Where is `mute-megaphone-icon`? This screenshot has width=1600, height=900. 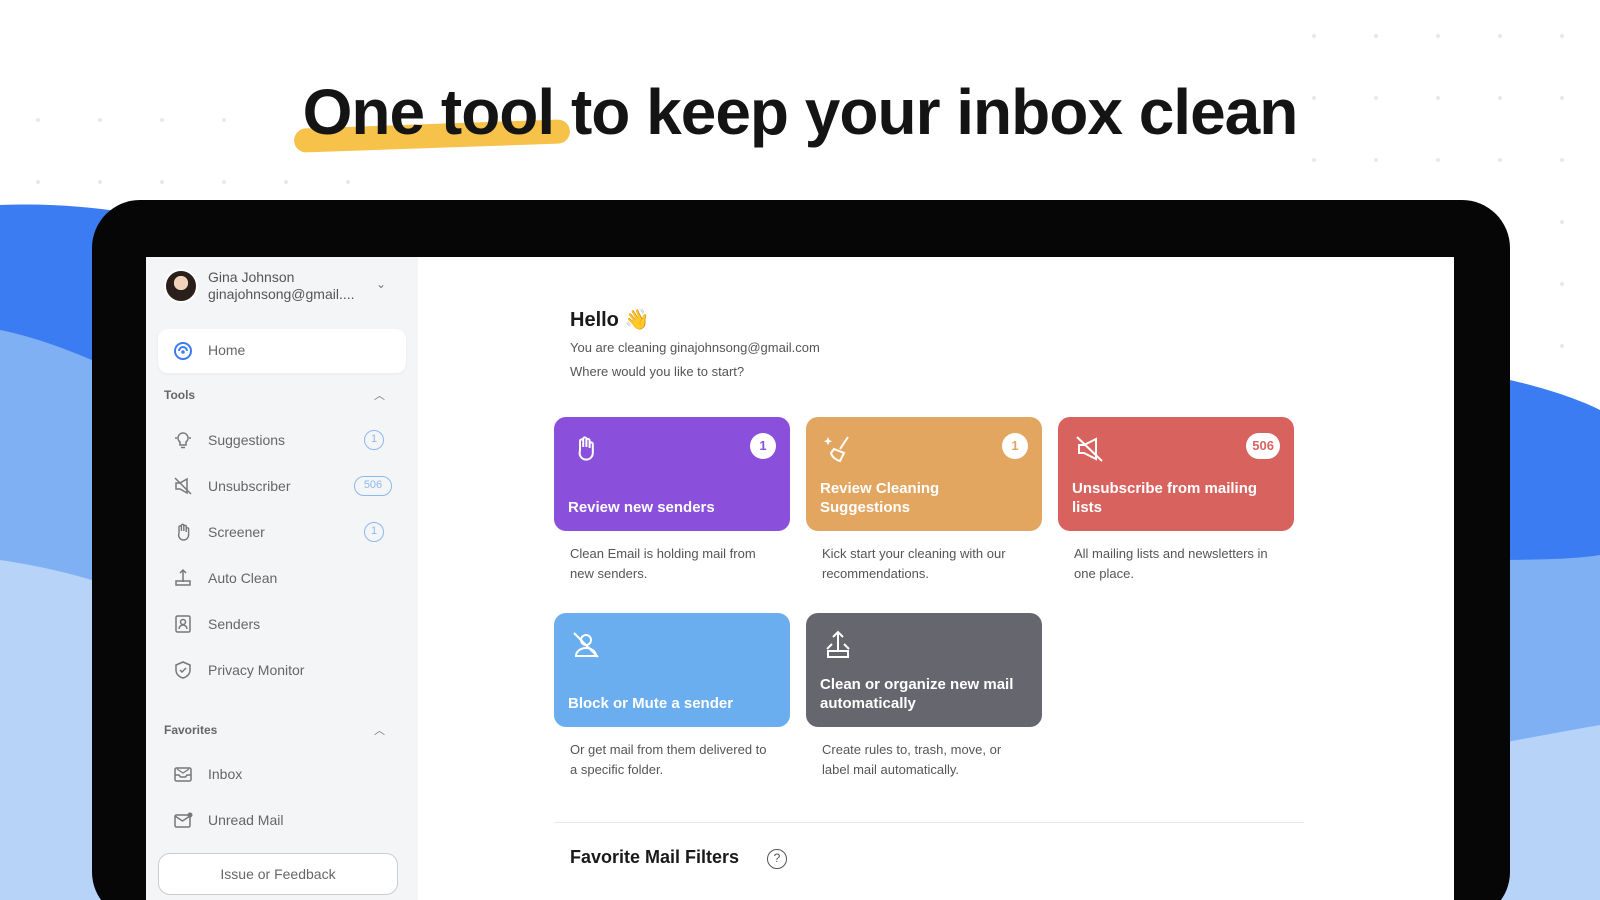 mute-megaphone-icon is located at coordinates (1089, 449).